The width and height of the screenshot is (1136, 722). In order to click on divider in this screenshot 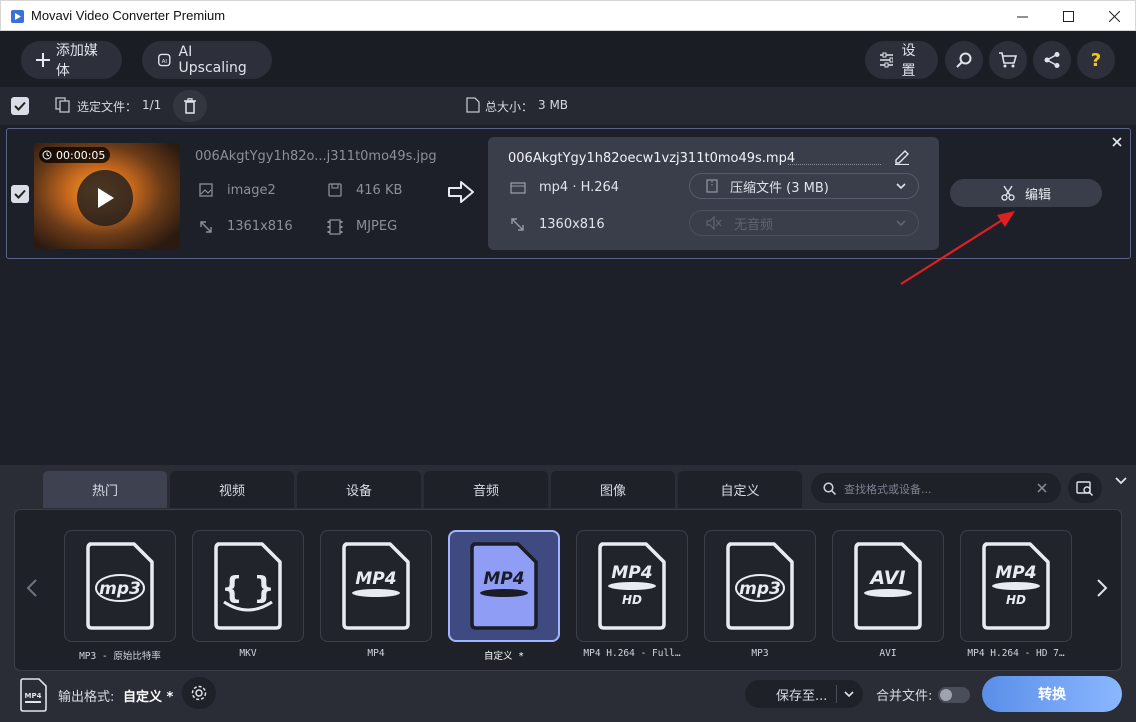, I will do `click(836, 694)`.